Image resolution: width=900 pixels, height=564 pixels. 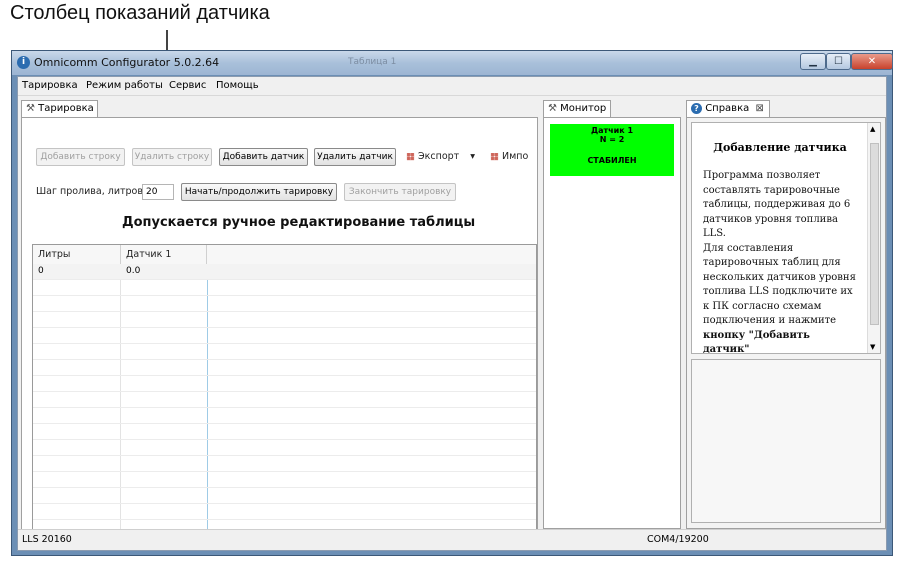 What do you see at coordinates (80, 157) in the screenshot?
I see `add-row-button: Добавить строку` at bounding box center [80, 157].